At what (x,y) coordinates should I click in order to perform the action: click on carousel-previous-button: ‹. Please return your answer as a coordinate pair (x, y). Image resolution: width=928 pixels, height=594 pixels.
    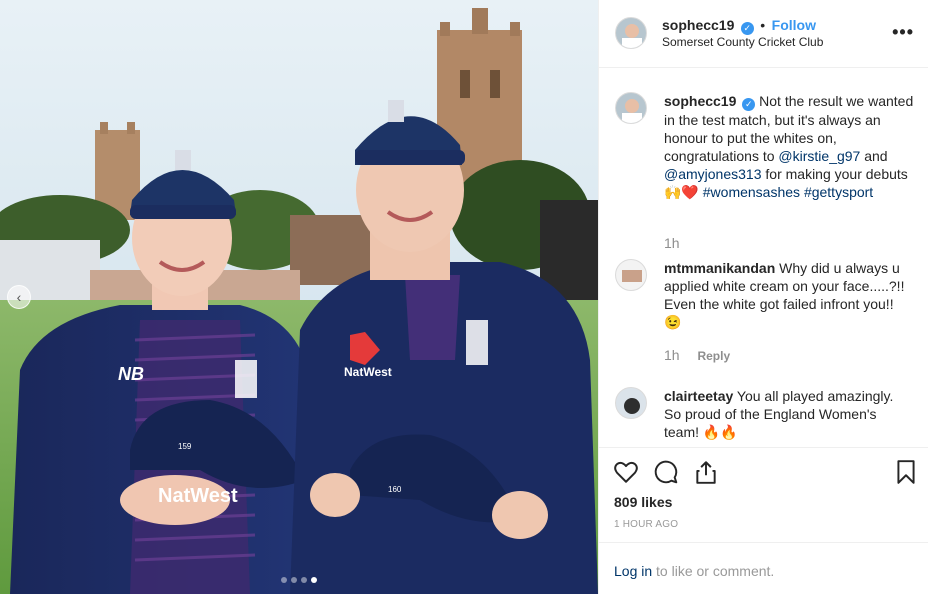
    Looking at the image, I should click on (19, 297).